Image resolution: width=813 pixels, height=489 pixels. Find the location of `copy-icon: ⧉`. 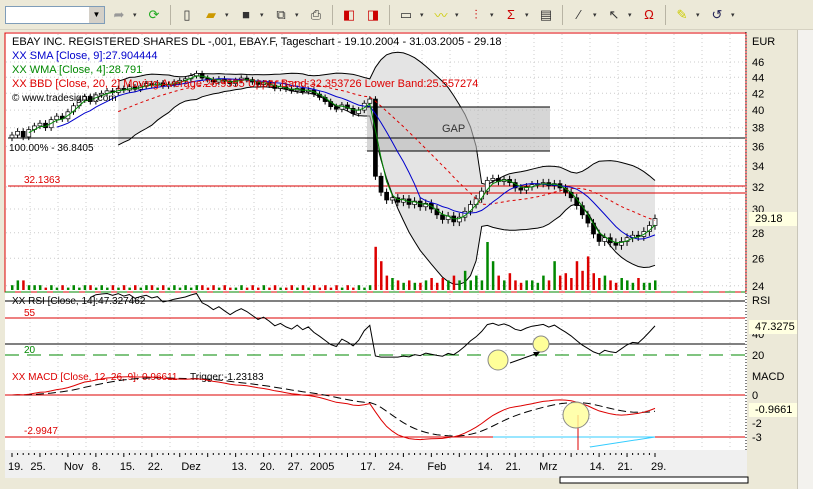

copy-icon: ⧉ is located at coordinates (281, 15).